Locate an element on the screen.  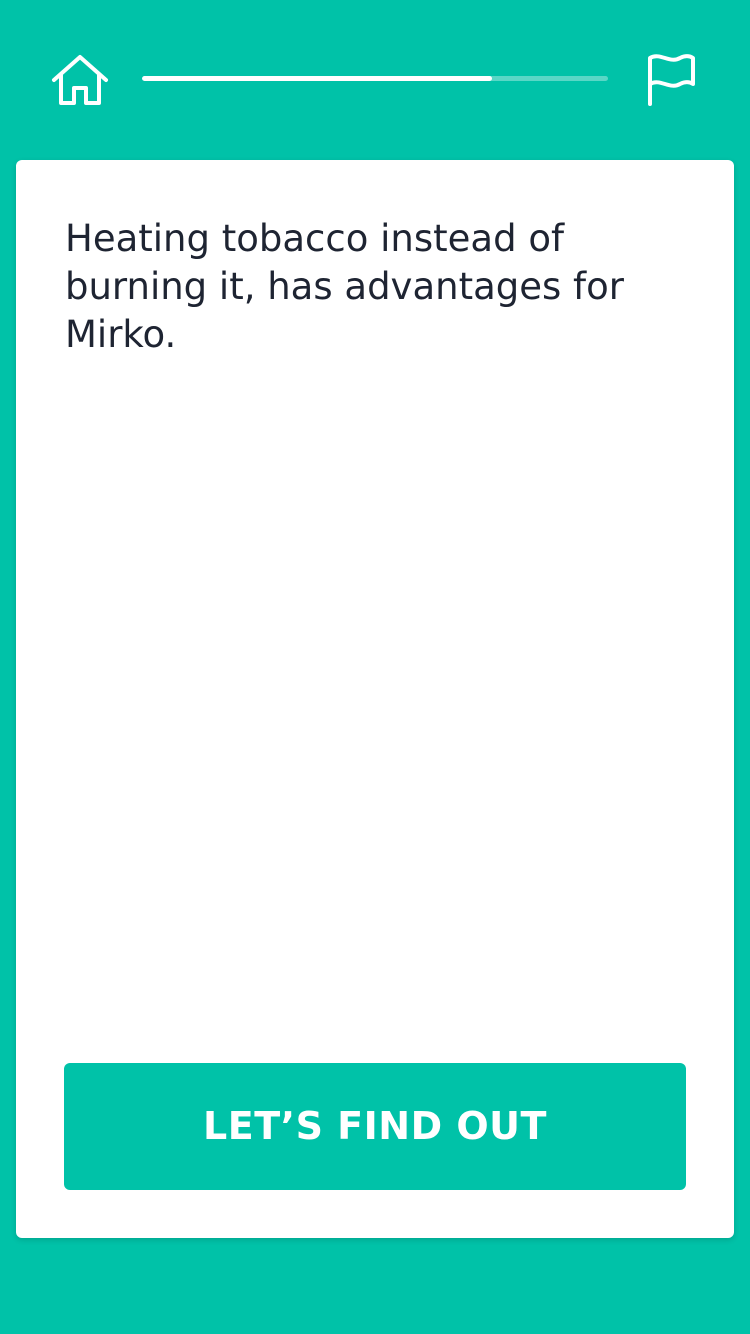
home-button is located at coordinates (80, 80).